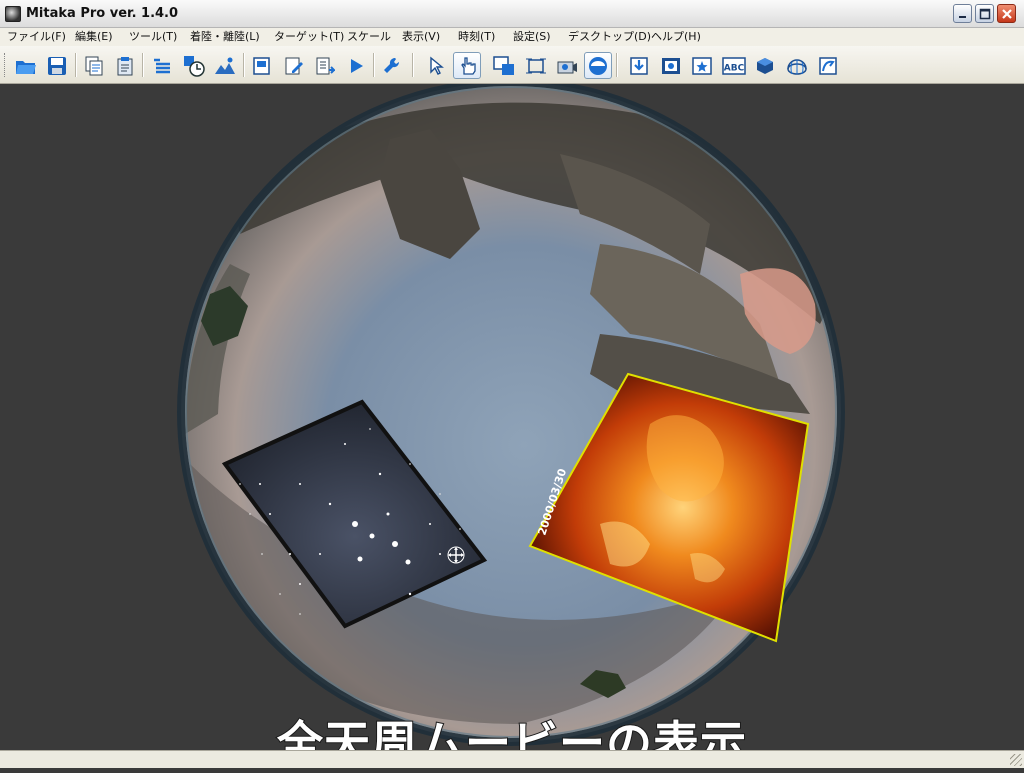 The height and width of the screenshot is (773, 1024). I want to click on abc-text-button: ABC, so click(734, 65).